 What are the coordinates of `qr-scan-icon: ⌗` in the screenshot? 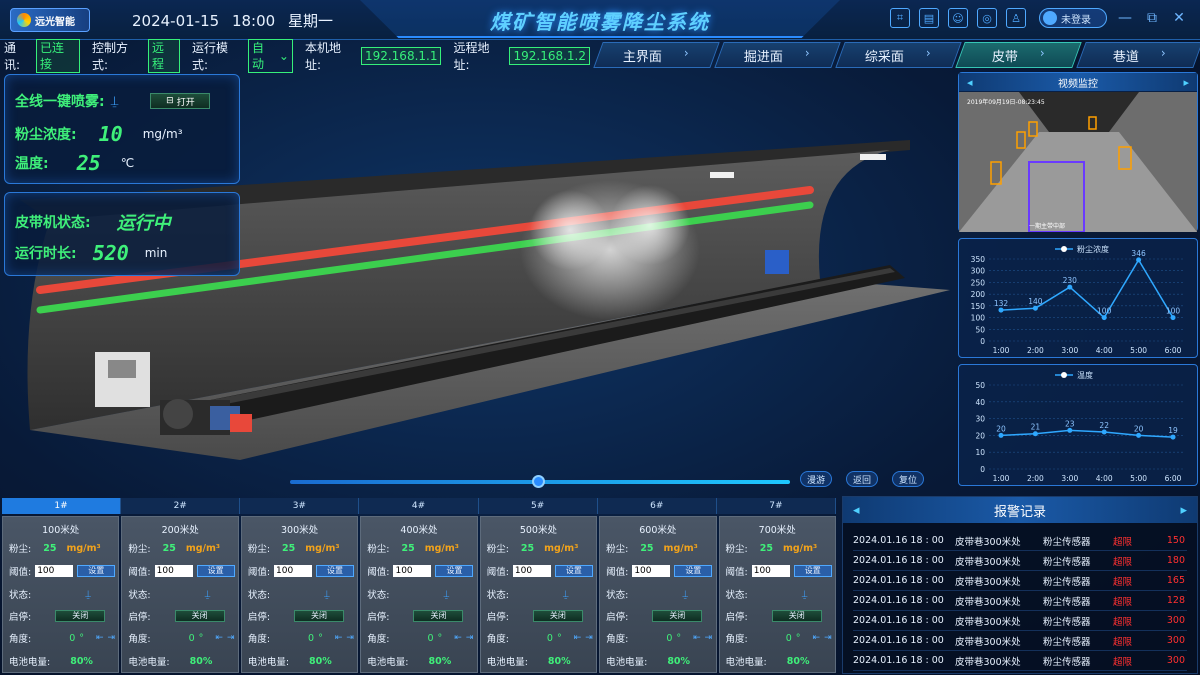 It's located at (900, 18).